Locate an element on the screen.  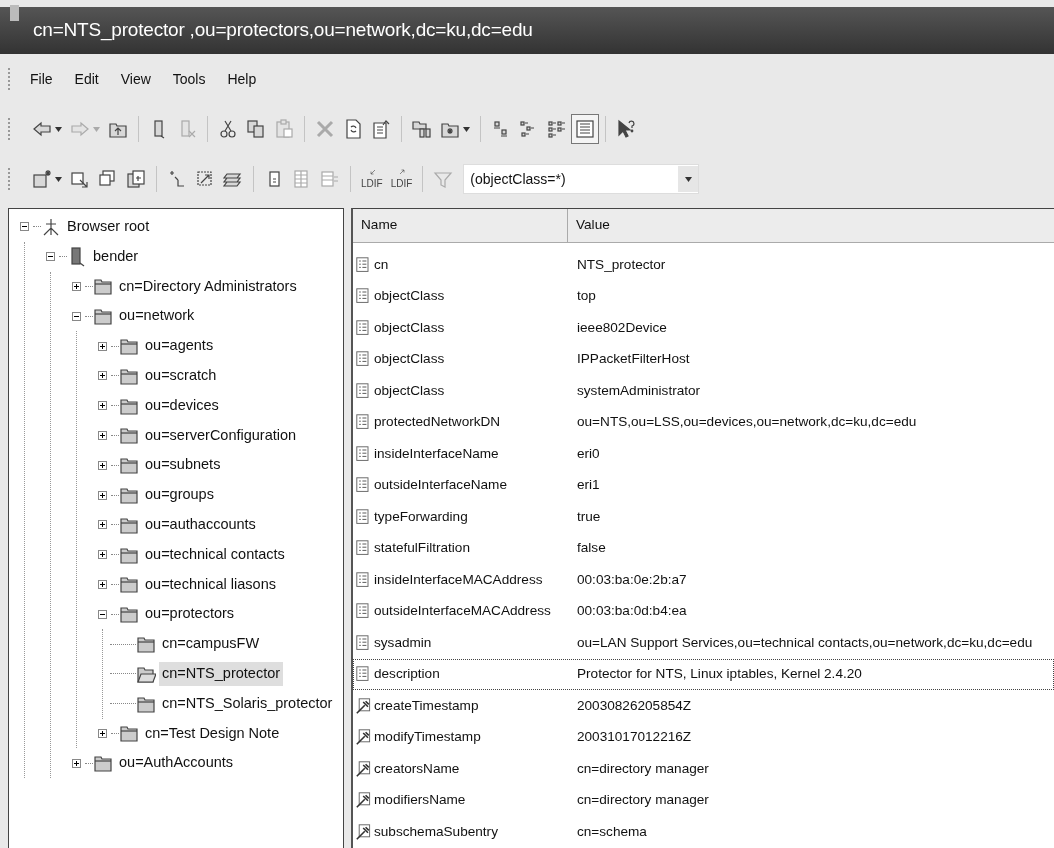
tree-item: ou=scratch is located at coordinates (181, 376).